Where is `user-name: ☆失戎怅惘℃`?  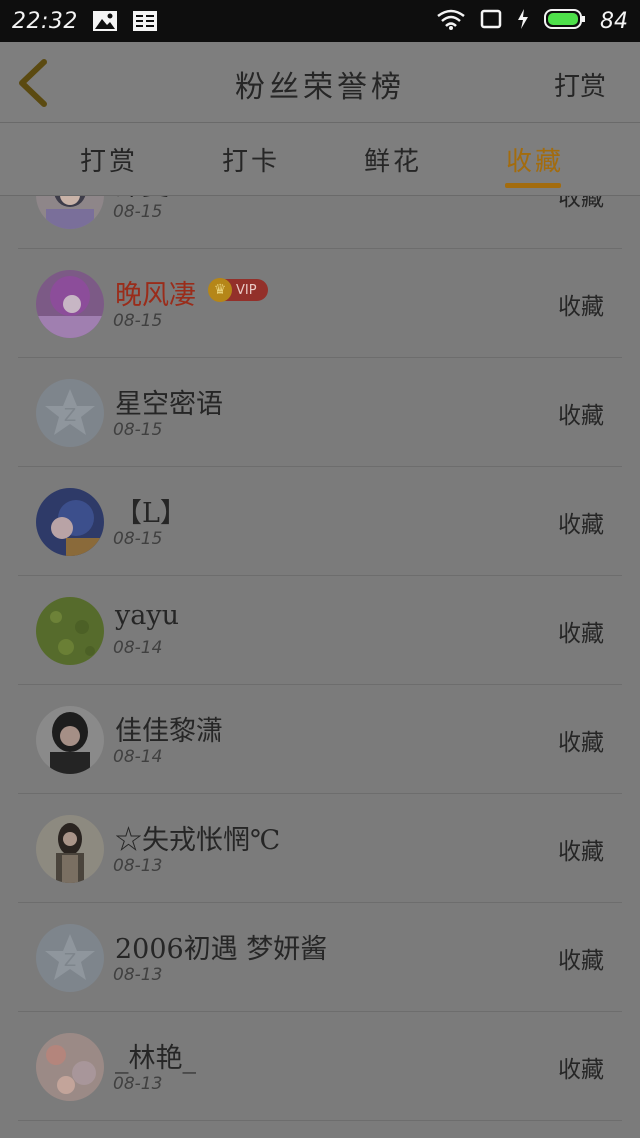
user-name: ☆失戎怅惘℃ is located at coordinates (198, 840).